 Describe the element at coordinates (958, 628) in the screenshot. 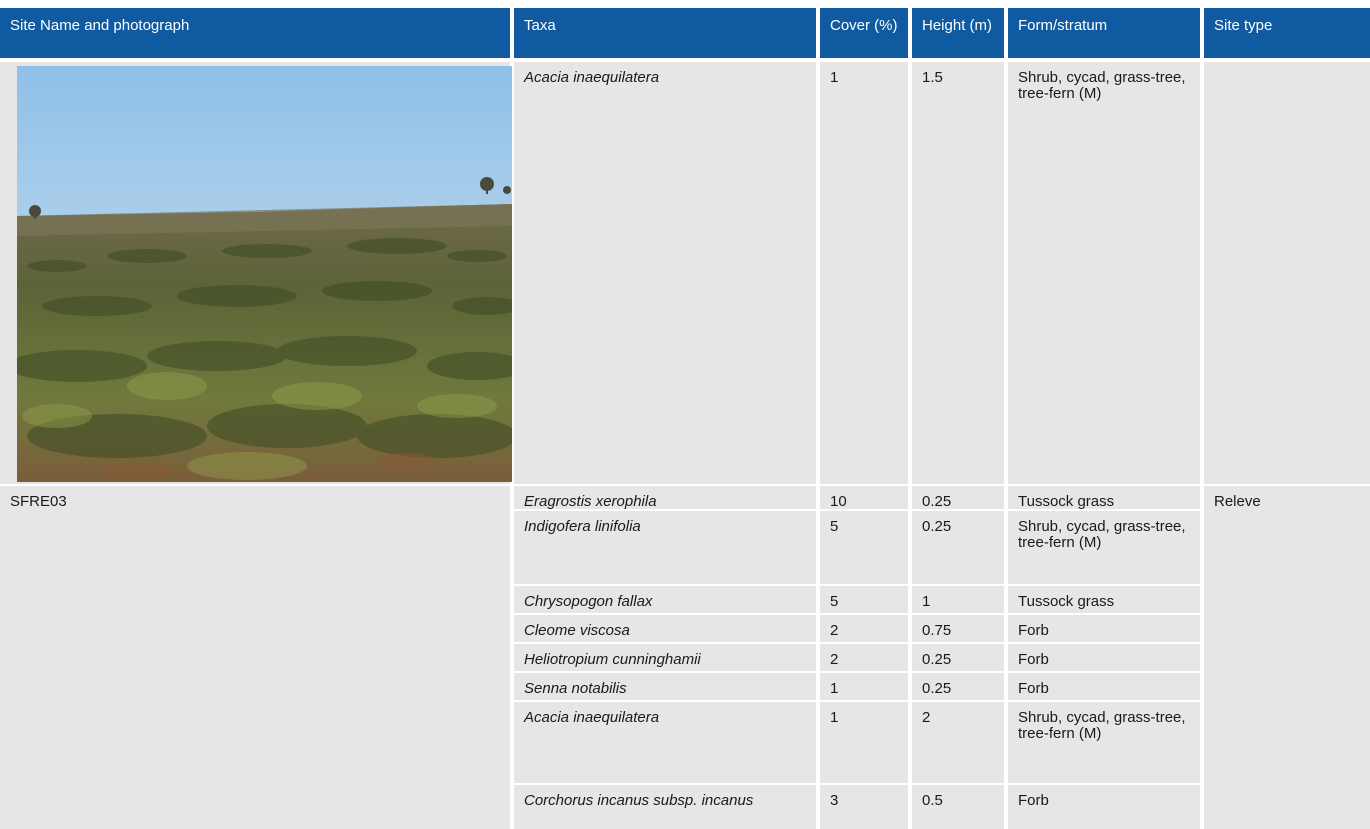

I see `row-4-height: 0.75` at that location.